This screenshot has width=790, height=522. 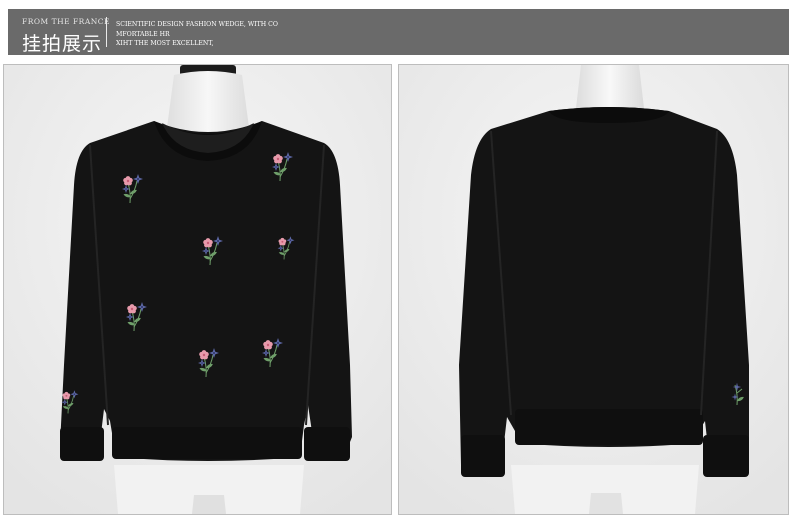 What do you see at coordinates (143, 34) in the screenshot?
I see `header-slogan-line-2: MFORTABLE HR` at bounding box center [143, 34].